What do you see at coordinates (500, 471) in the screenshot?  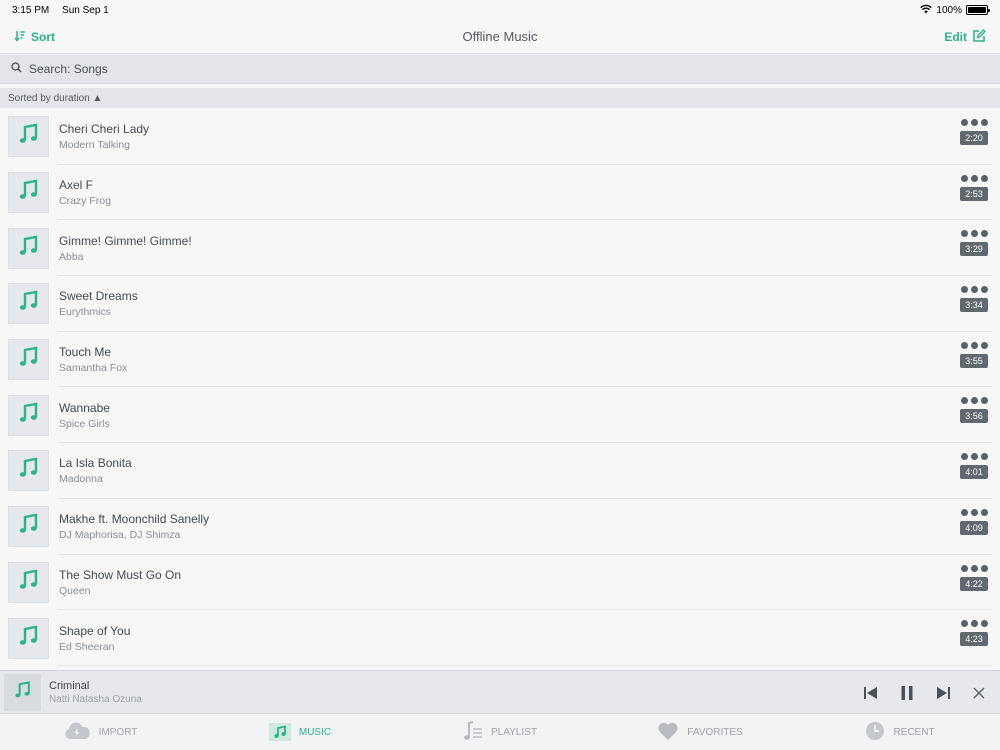 I see `song-row: La Isla Bonita Madonna 4:01` at bounding box center [500, 471].